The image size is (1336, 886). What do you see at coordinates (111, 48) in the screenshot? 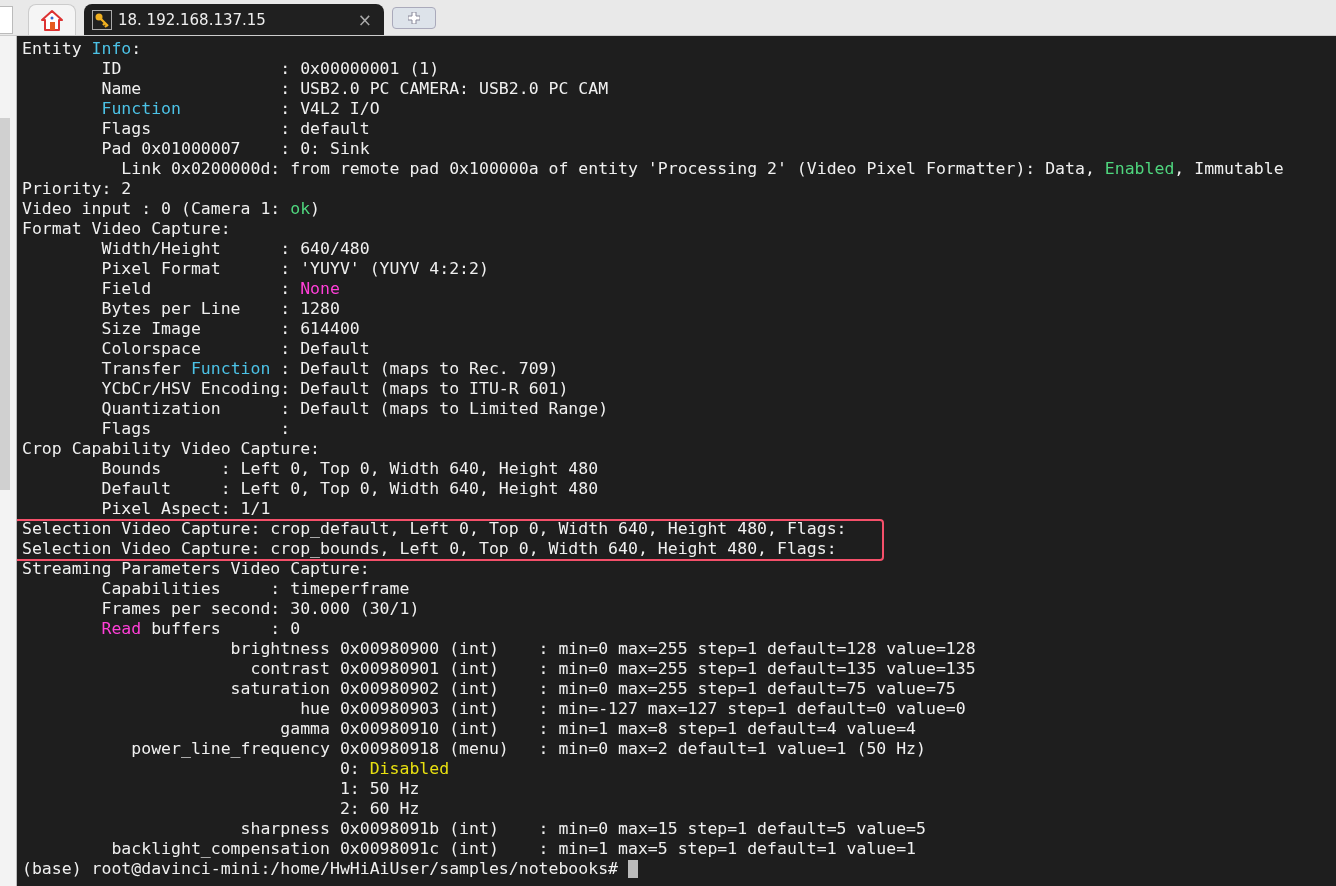
I see `highlighted-word: Info` at bounding box center [111, 48].